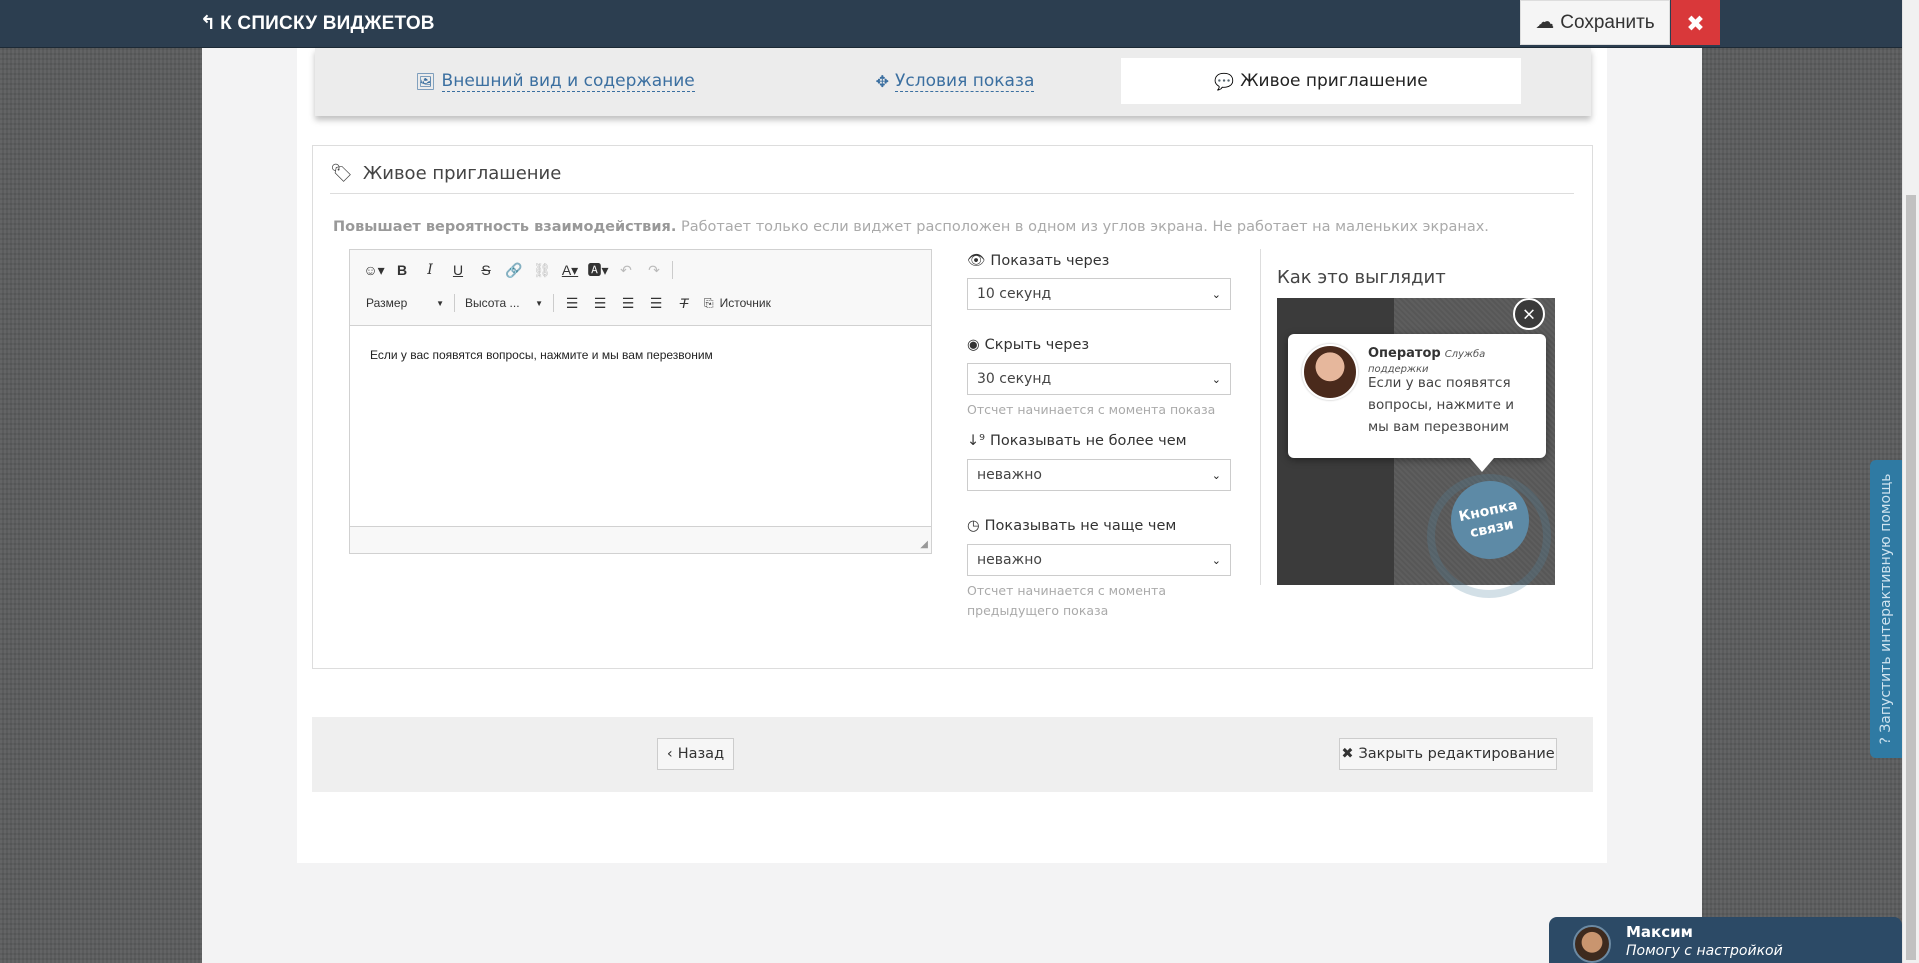 This screenshot has width=1919, height=963. What do you see at coordinates (654, 270) in the screenshot?
I see `redo-icon: ↷` at bounding box center [654, 270].